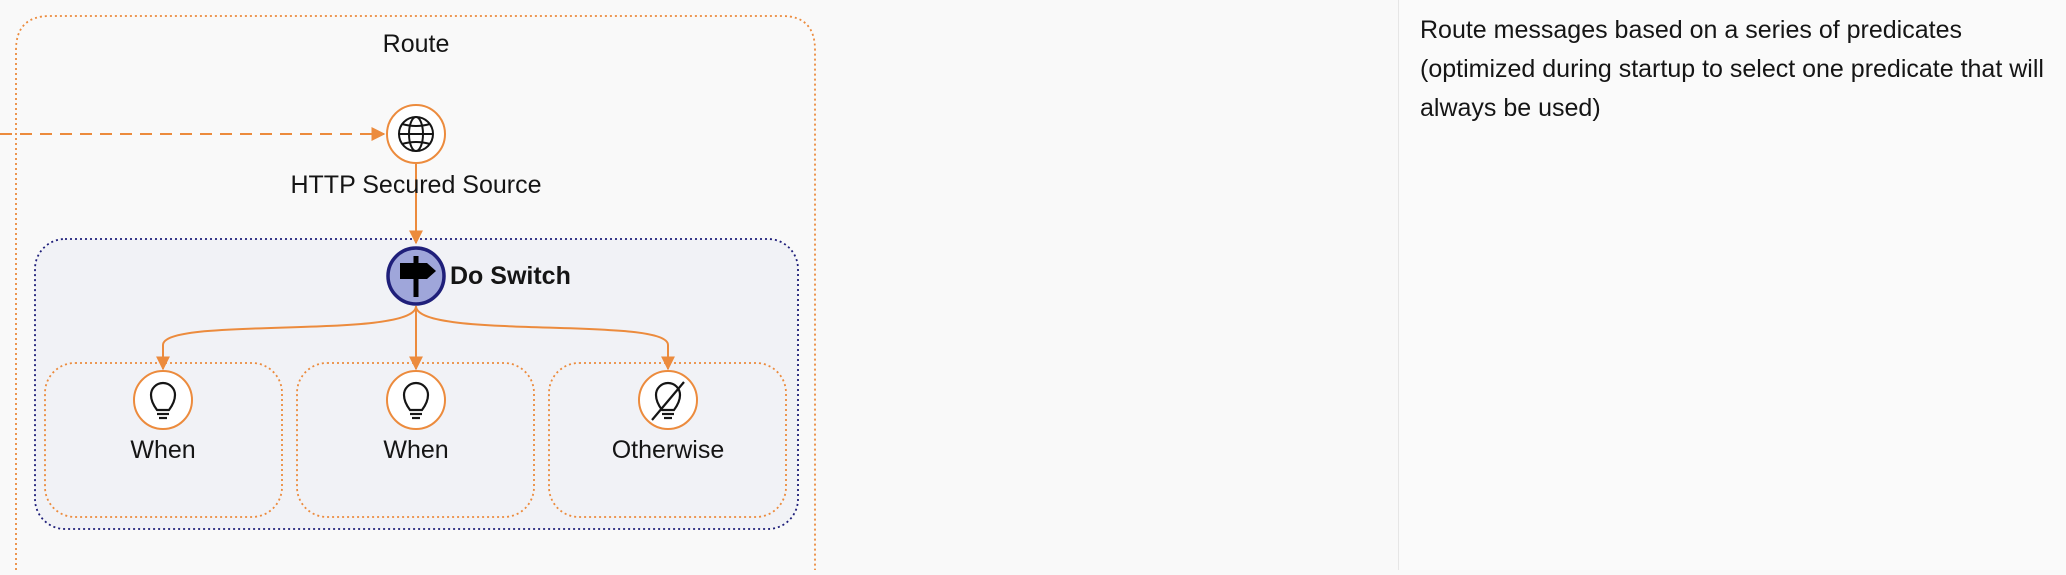  What do you see at coordinates (415, 185) in the screenshot?
I see `source-label: HTTP Secured Source` at bounding box center [415, 185].